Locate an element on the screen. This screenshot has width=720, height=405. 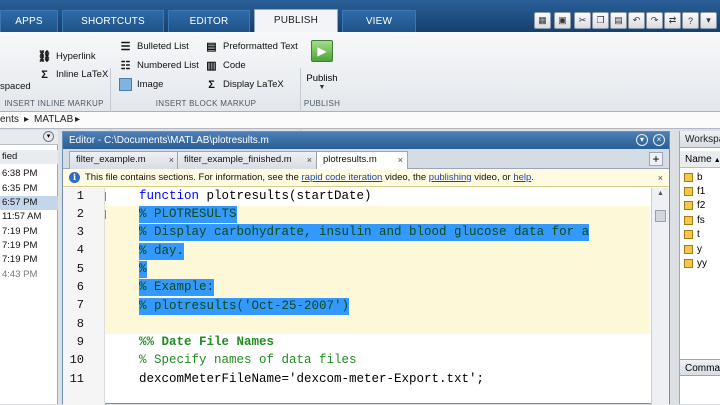
path-folder: MATLAB is located at coordinates (53, 119).